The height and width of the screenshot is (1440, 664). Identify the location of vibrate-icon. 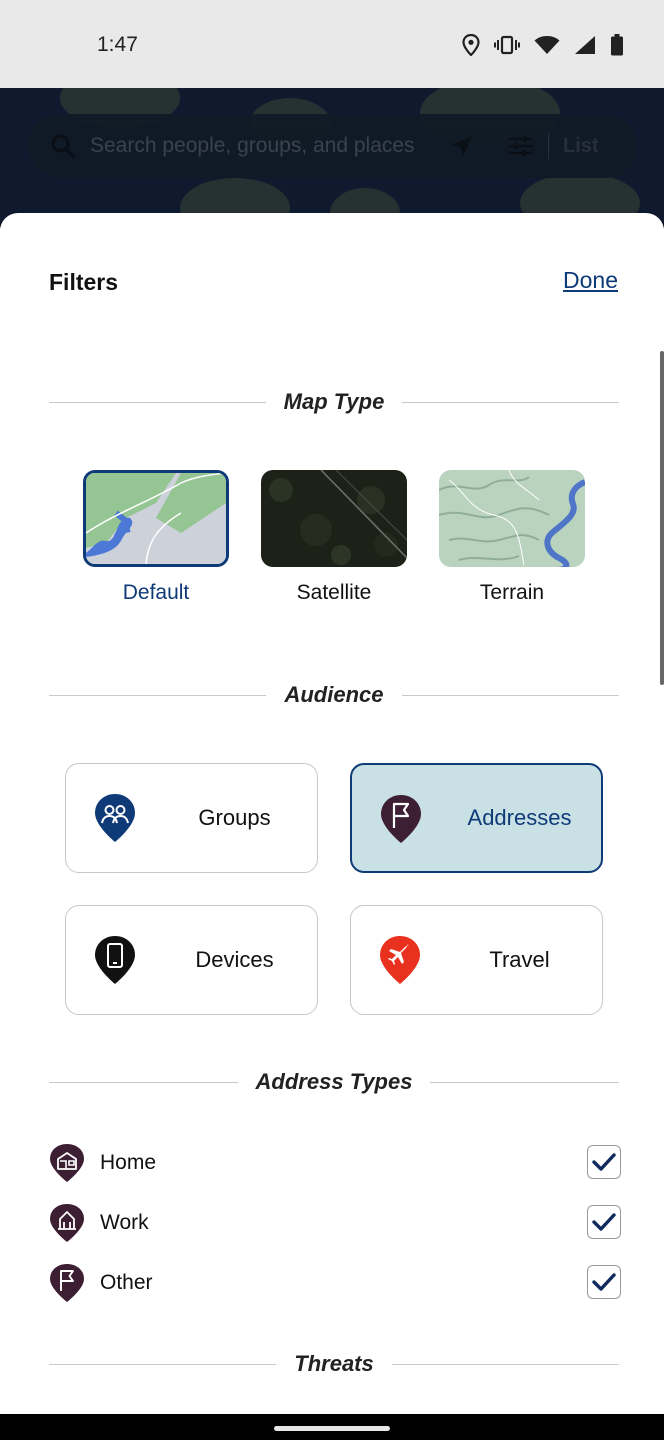
(507, 45).